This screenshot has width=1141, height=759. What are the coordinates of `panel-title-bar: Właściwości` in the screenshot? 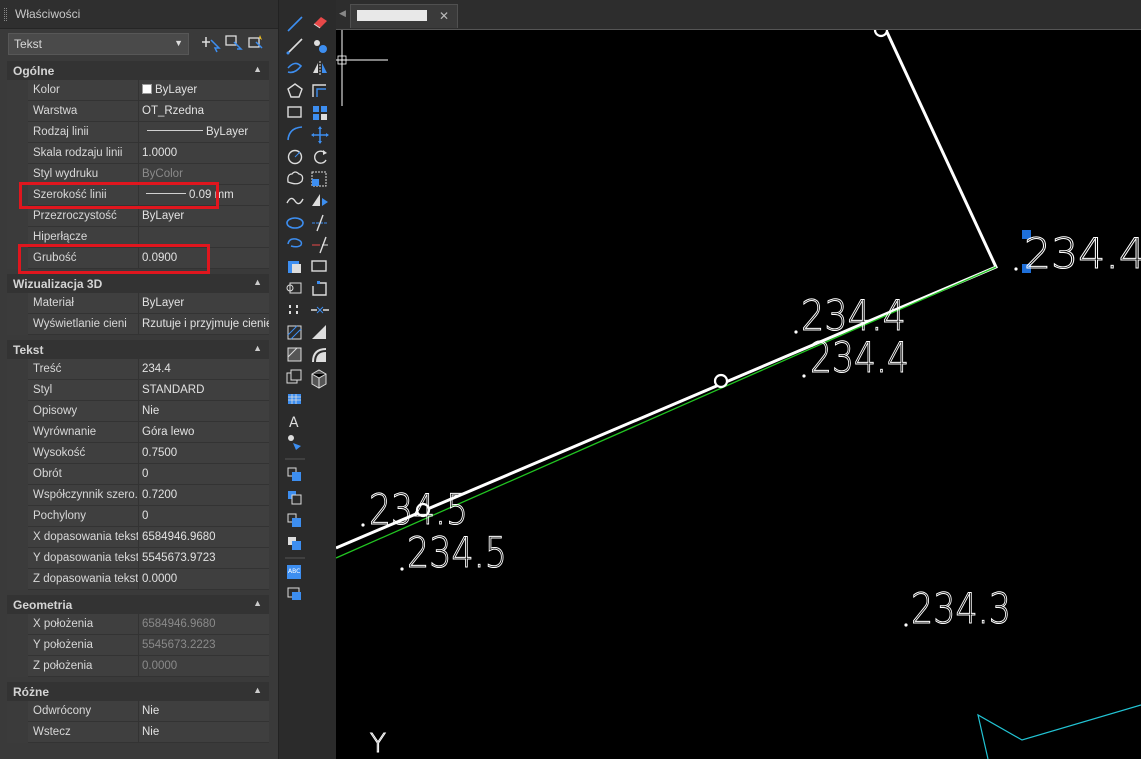 It's located at (139, 14).